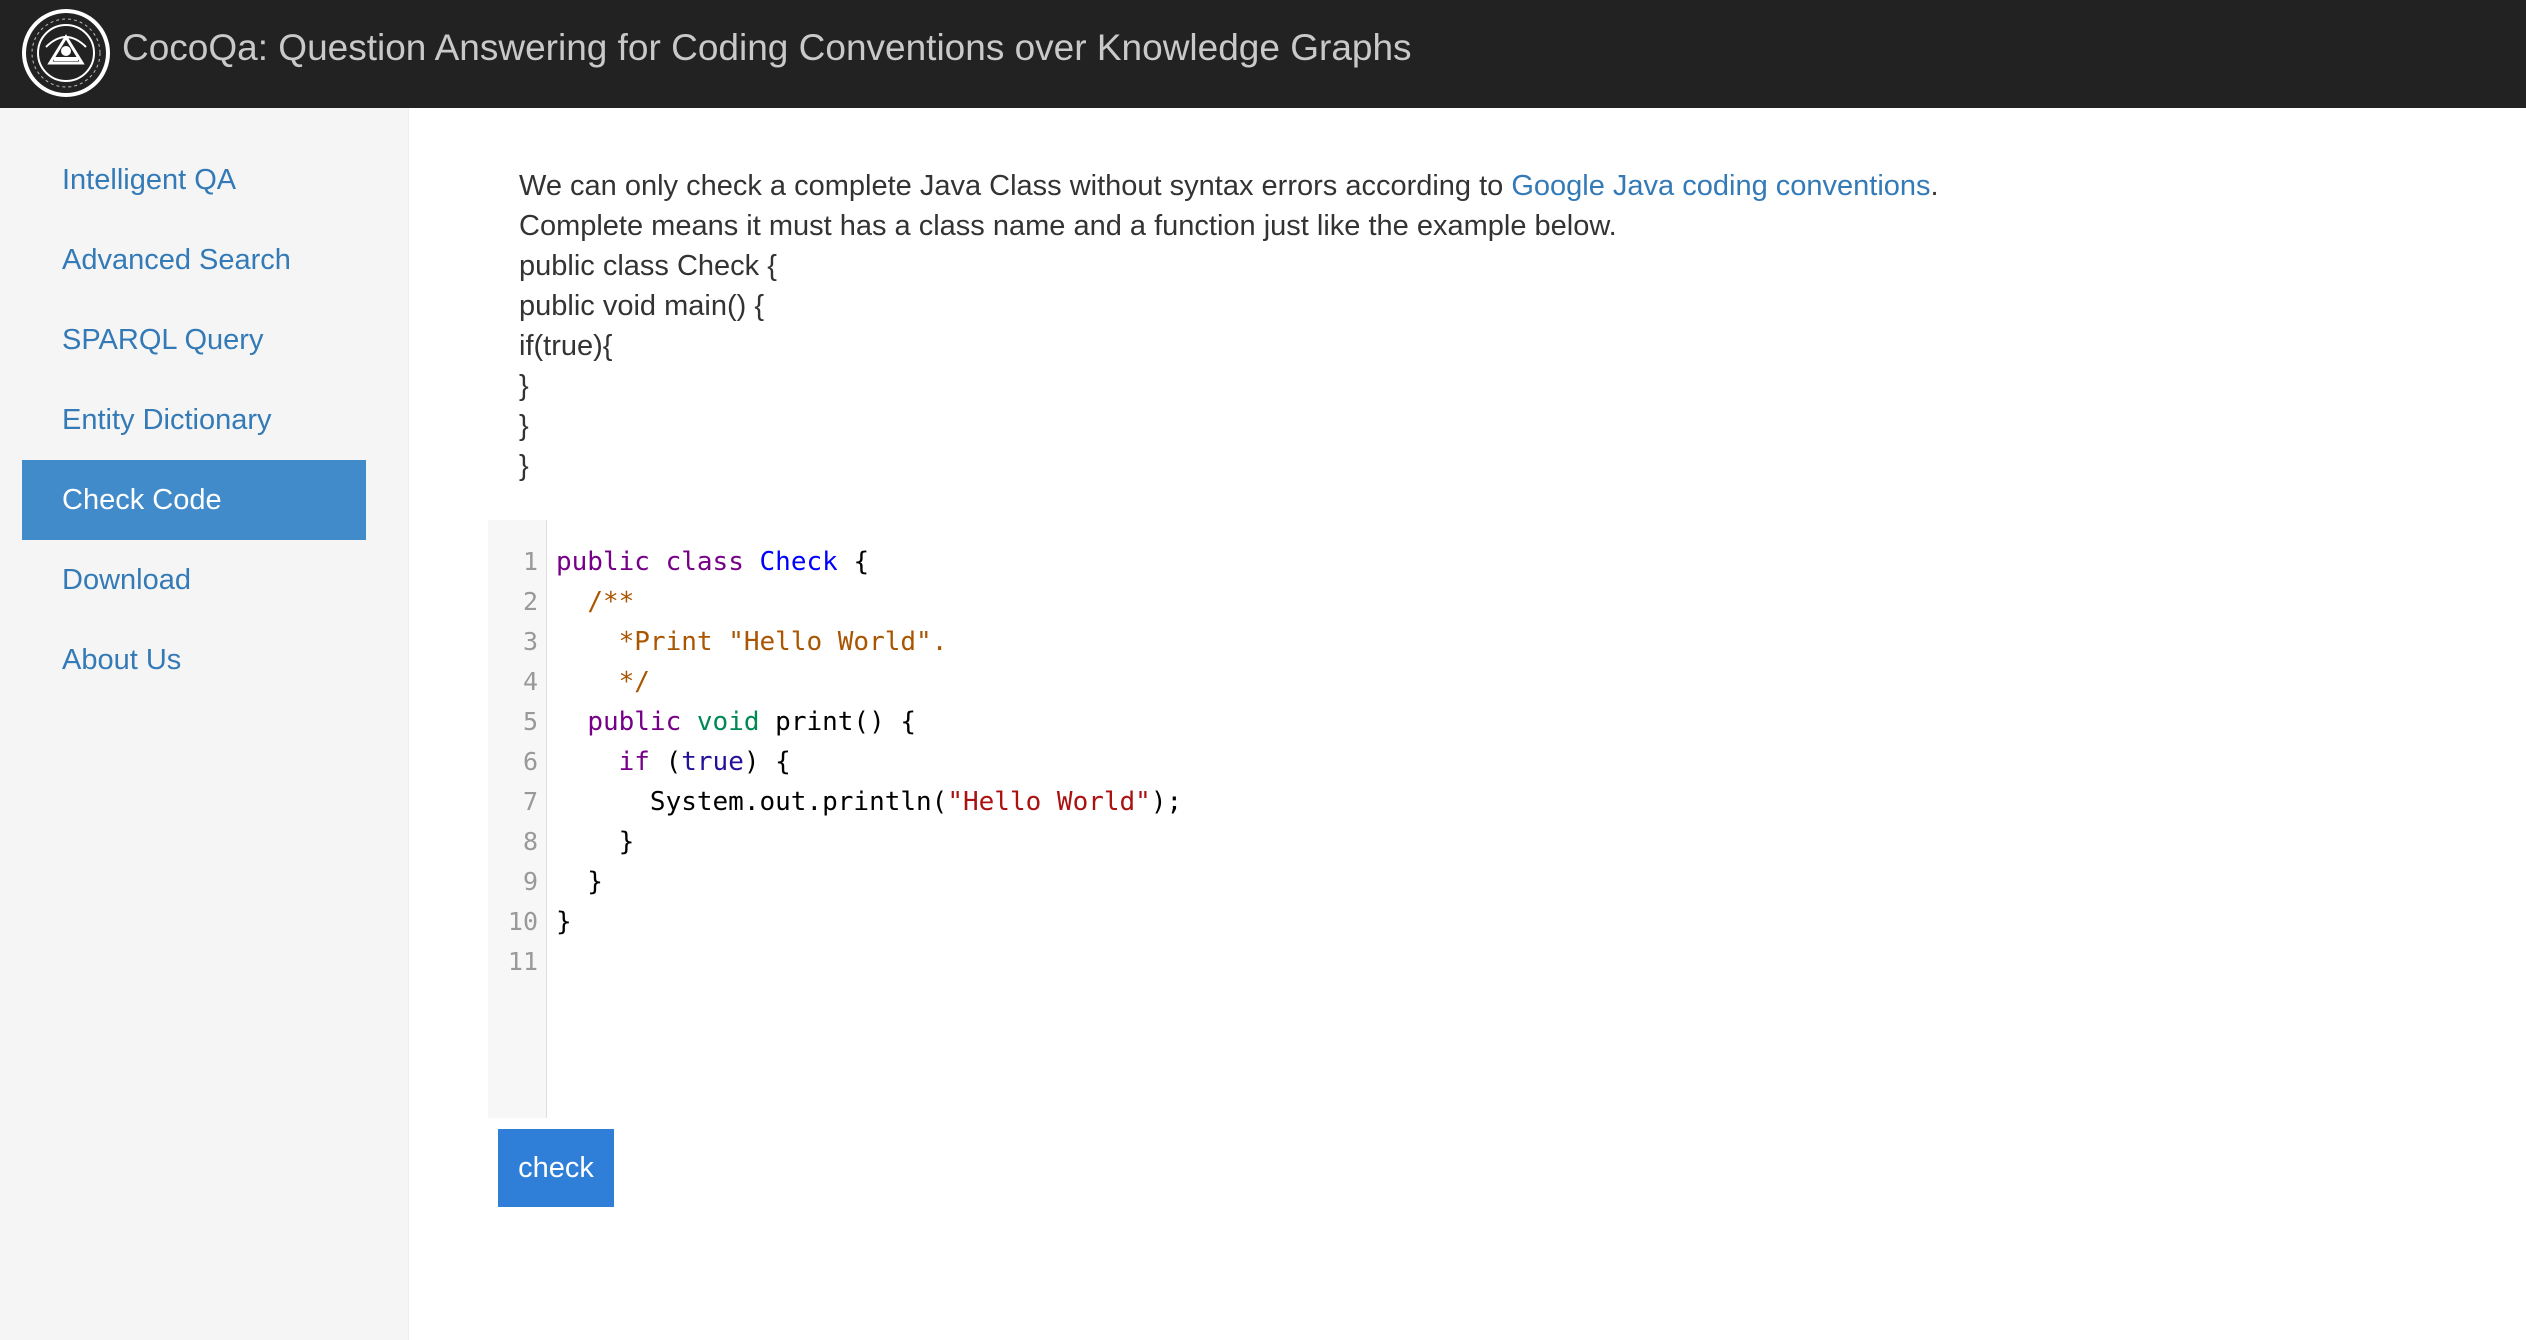 This screenshot has height=1340, width=2526. I want to click on code-line: *Print "Hello World"., so click(752, 642).